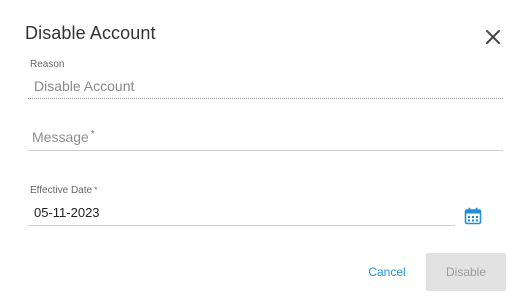 The height and width of the screenshot is (306, 530). What do you see at coordinates (265, 150) in the screenshot?
I see `message-underline` at bounding box center [265, 150].